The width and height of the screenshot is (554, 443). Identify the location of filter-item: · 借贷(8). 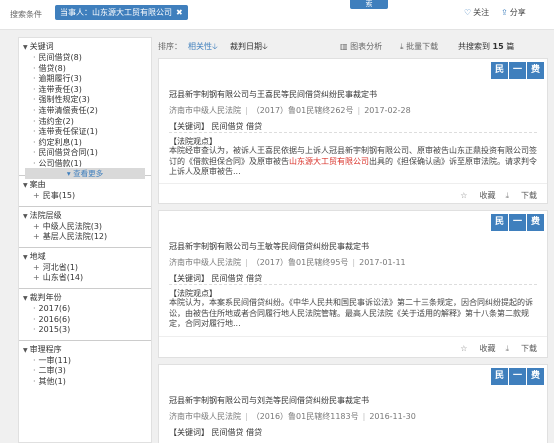
(92, 69).